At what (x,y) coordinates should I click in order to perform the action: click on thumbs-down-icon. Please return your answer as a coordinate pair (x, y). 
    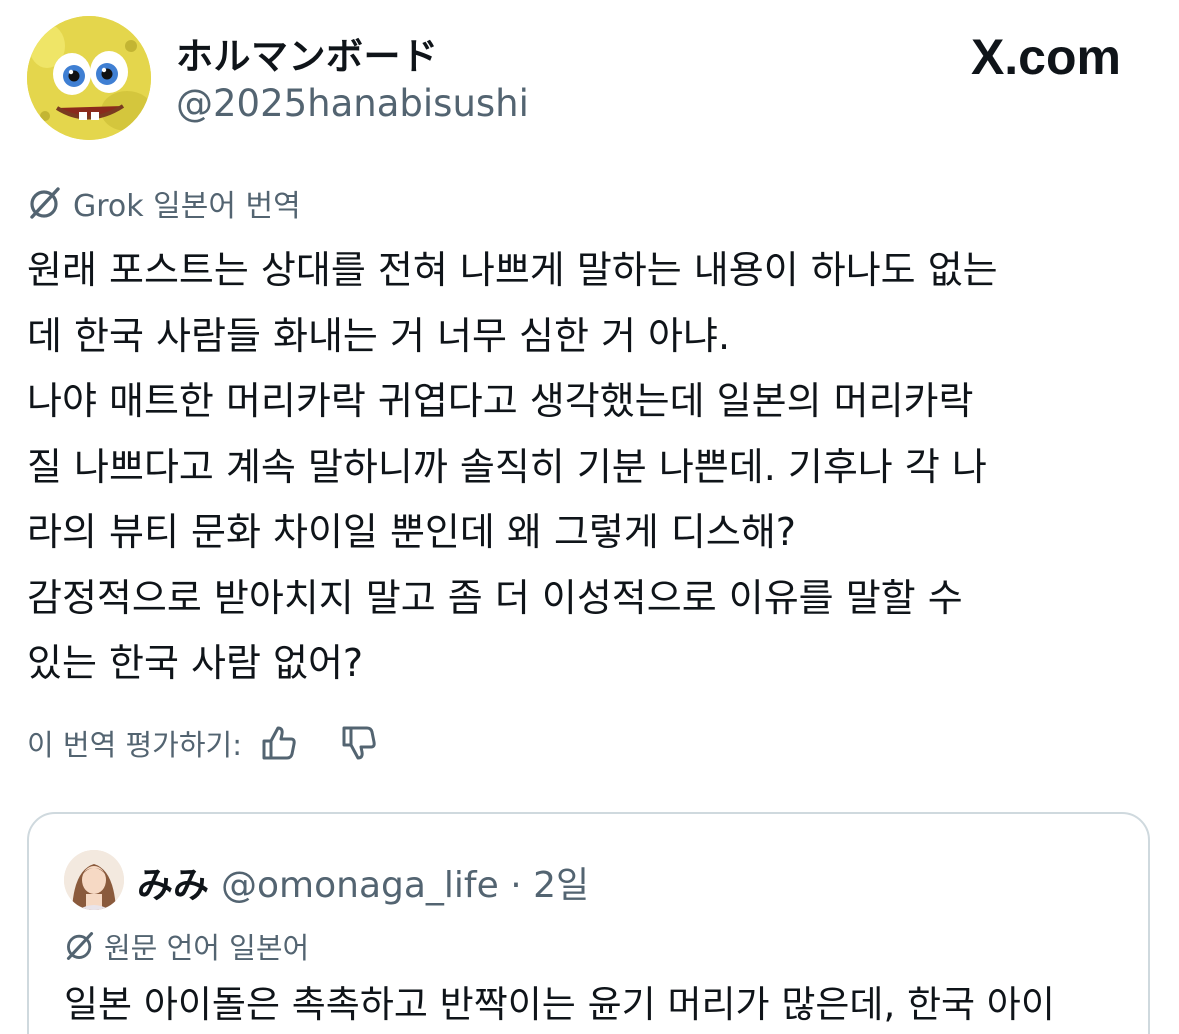
    Looking at the image, I should click on (359, 743).